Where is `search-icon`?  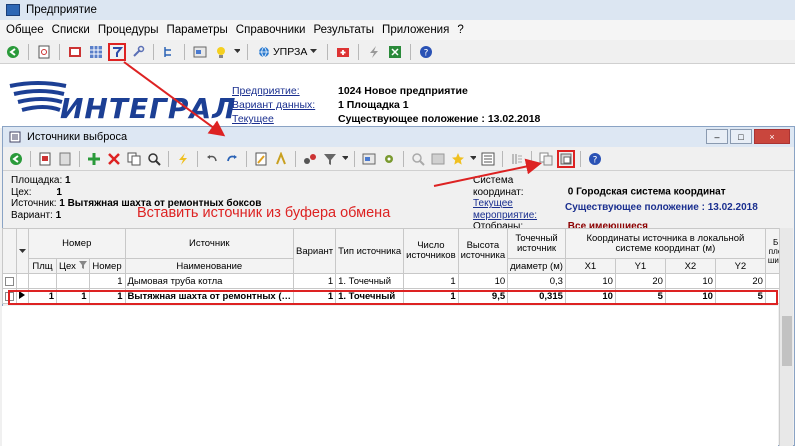 search-icon is located at coordinates (418, 159).